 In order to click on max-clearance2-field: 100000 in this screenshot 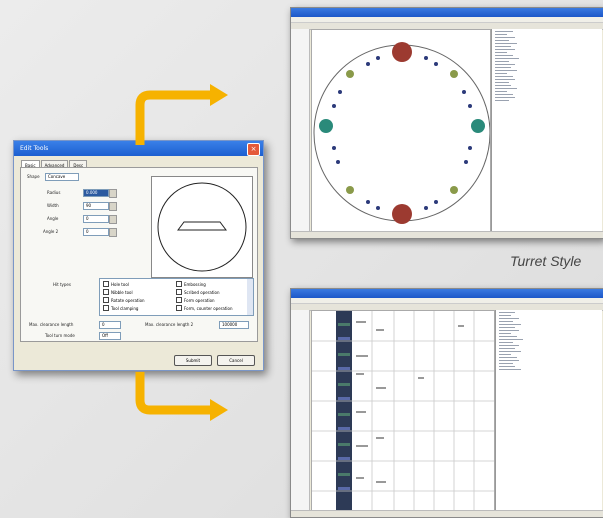, I will do `click(234, 325)`.